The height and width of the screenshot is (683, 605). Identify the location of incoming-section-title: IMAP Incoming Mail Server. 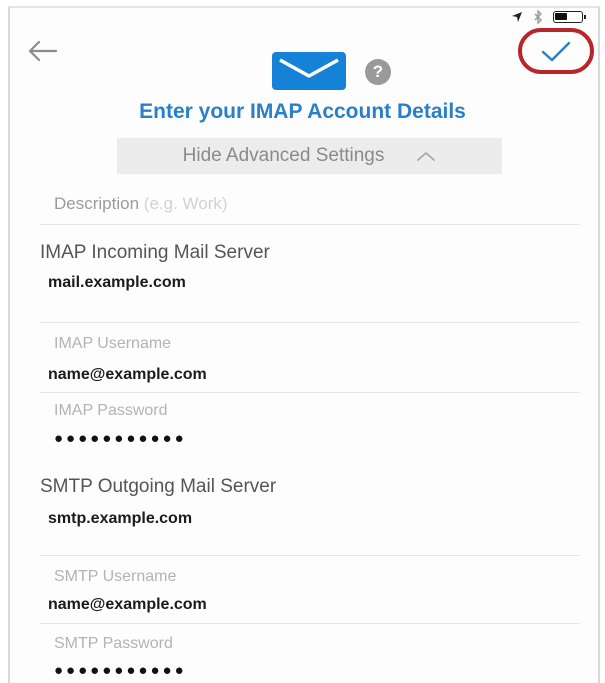
(155, 252).